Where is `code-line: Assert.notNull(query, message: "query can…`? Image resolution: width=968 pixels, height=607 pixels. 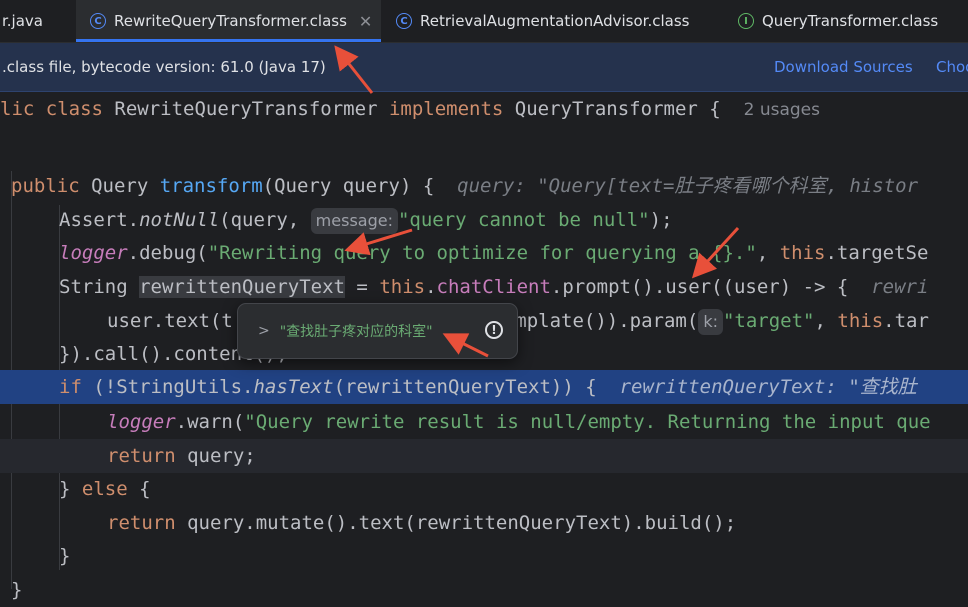 code-line: Assert.notNull(query, message: "query can… is located at coordinates (484, 220).